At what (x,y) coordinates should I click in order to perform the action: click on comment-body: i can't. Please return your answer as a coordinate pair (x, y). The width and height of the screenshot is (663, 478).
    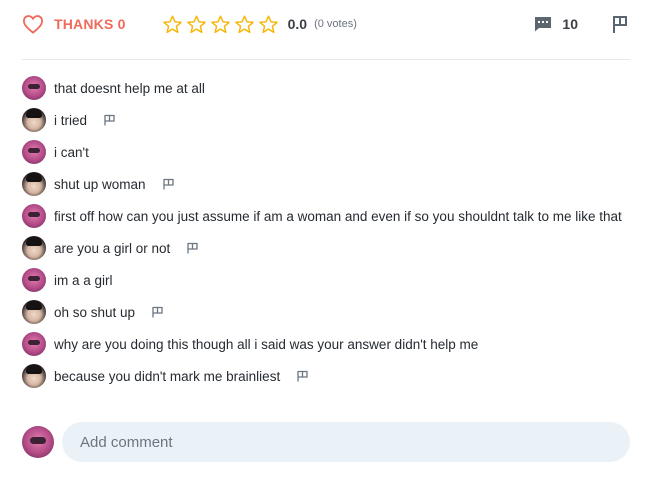
    Looking at the image, I should click on (71, 152).